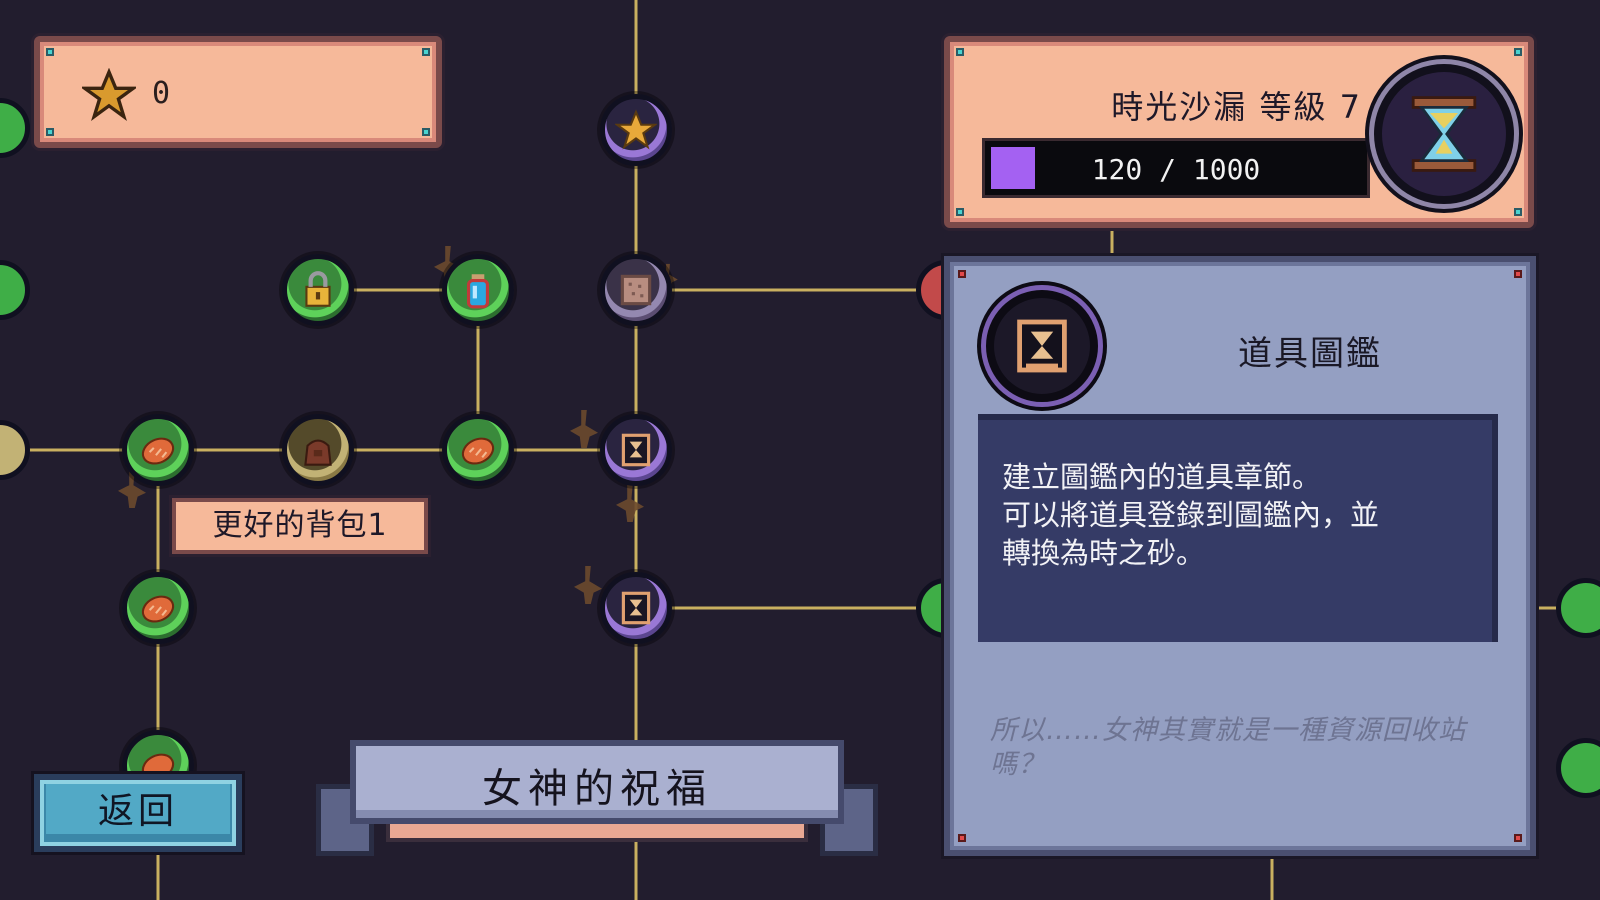  I want to click on title-banner: 女神的祝福, so click(597, 800).